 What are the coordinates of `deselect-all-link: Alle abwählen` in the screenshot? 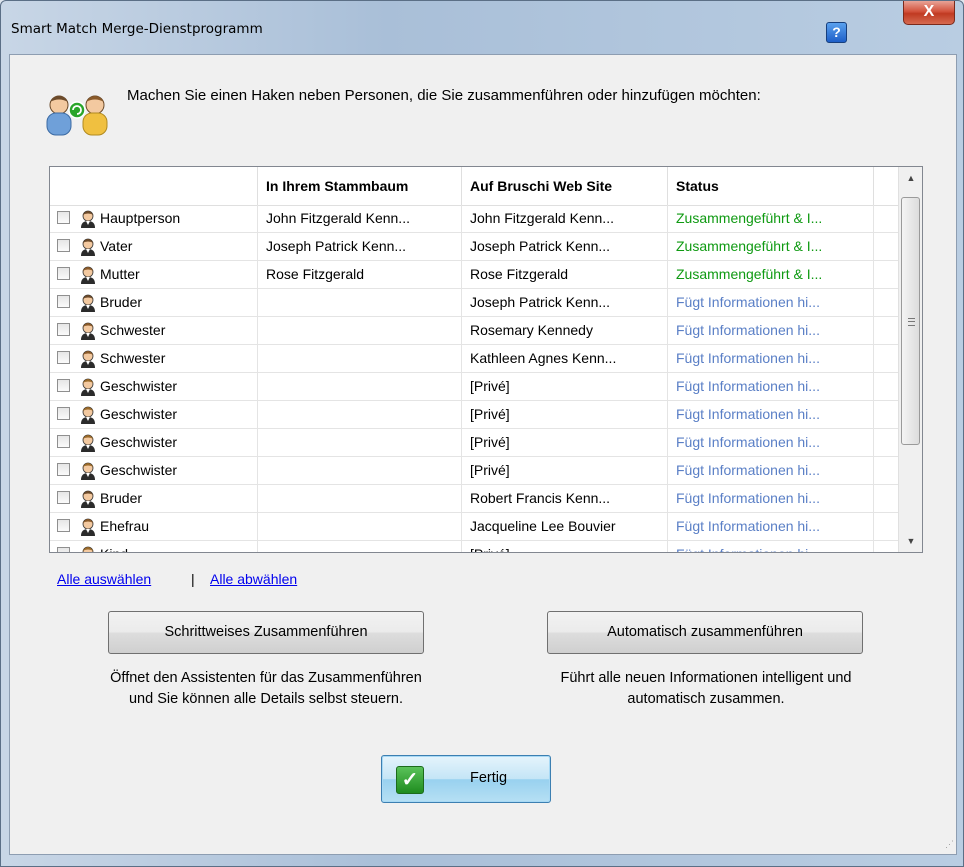 It's located at (253, 579).